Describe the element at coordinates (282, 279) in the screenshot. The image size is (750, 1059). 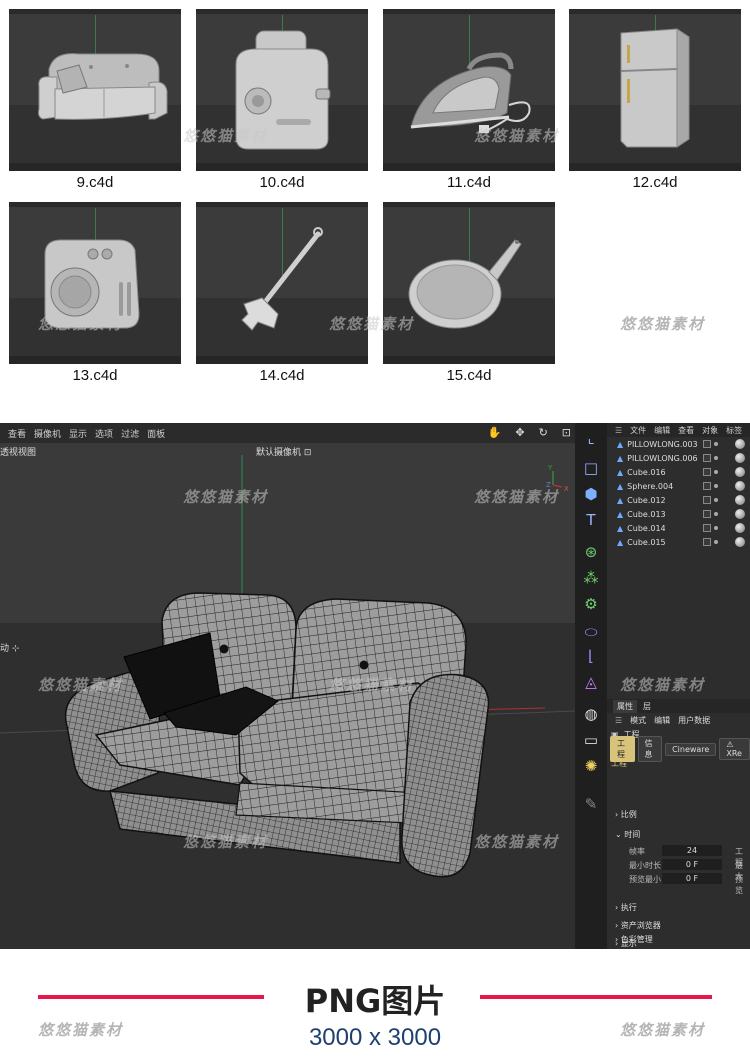
I see `mop-model-icon` at that location.